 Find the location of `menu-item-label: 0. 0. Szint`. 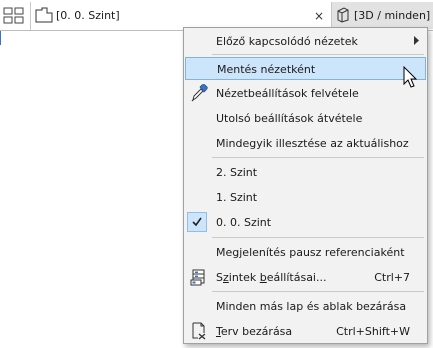

menu-item-label: 0. 0. Szint is located at coordinates (244, 222).